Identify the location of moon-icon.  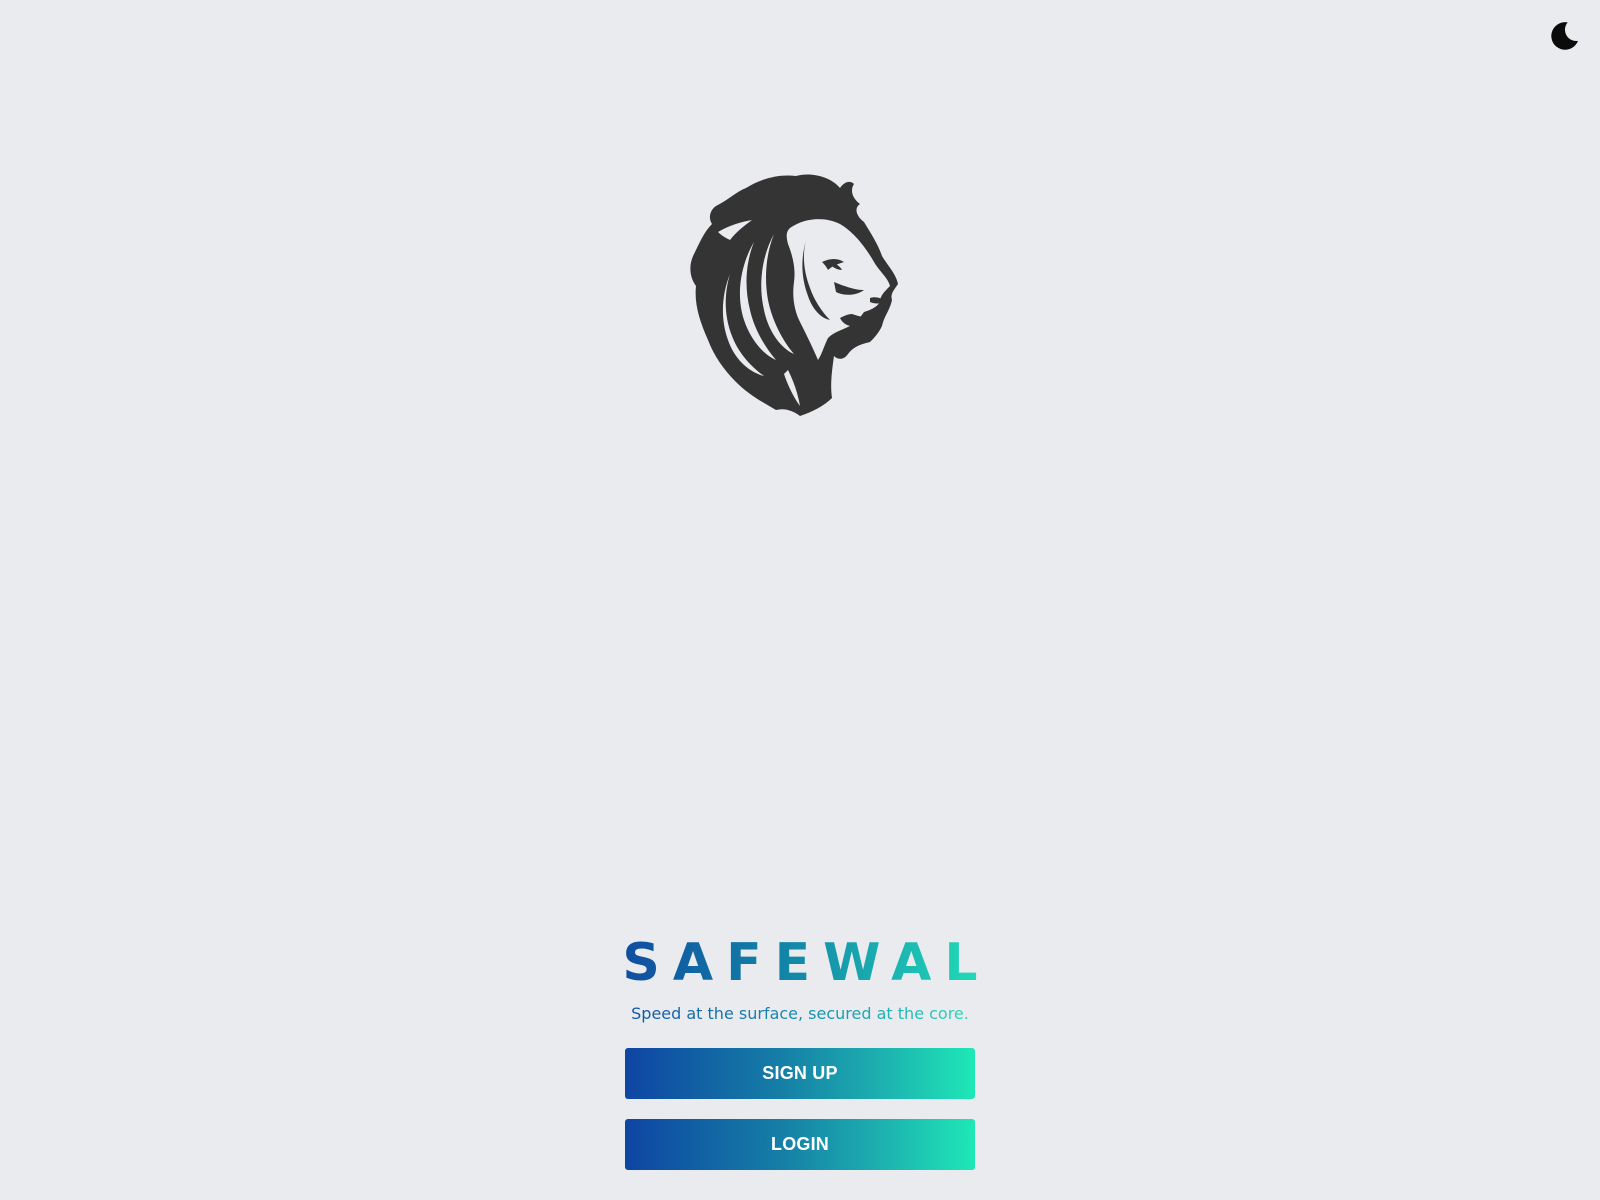
(1565, 36).